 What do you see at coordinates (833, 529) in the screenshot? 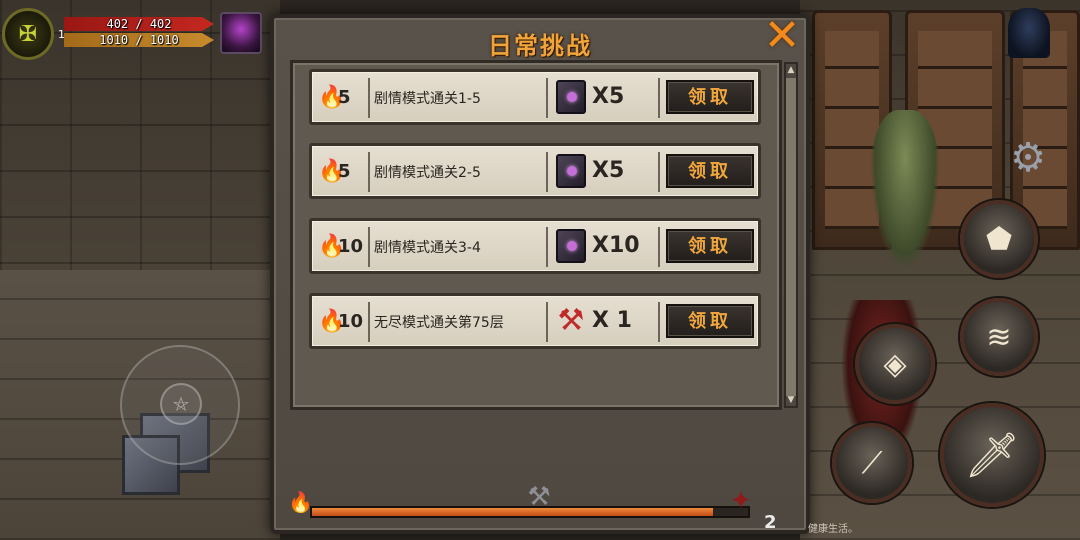
I see `health-notice: 健康生活。` at bounding box center [833, 529].